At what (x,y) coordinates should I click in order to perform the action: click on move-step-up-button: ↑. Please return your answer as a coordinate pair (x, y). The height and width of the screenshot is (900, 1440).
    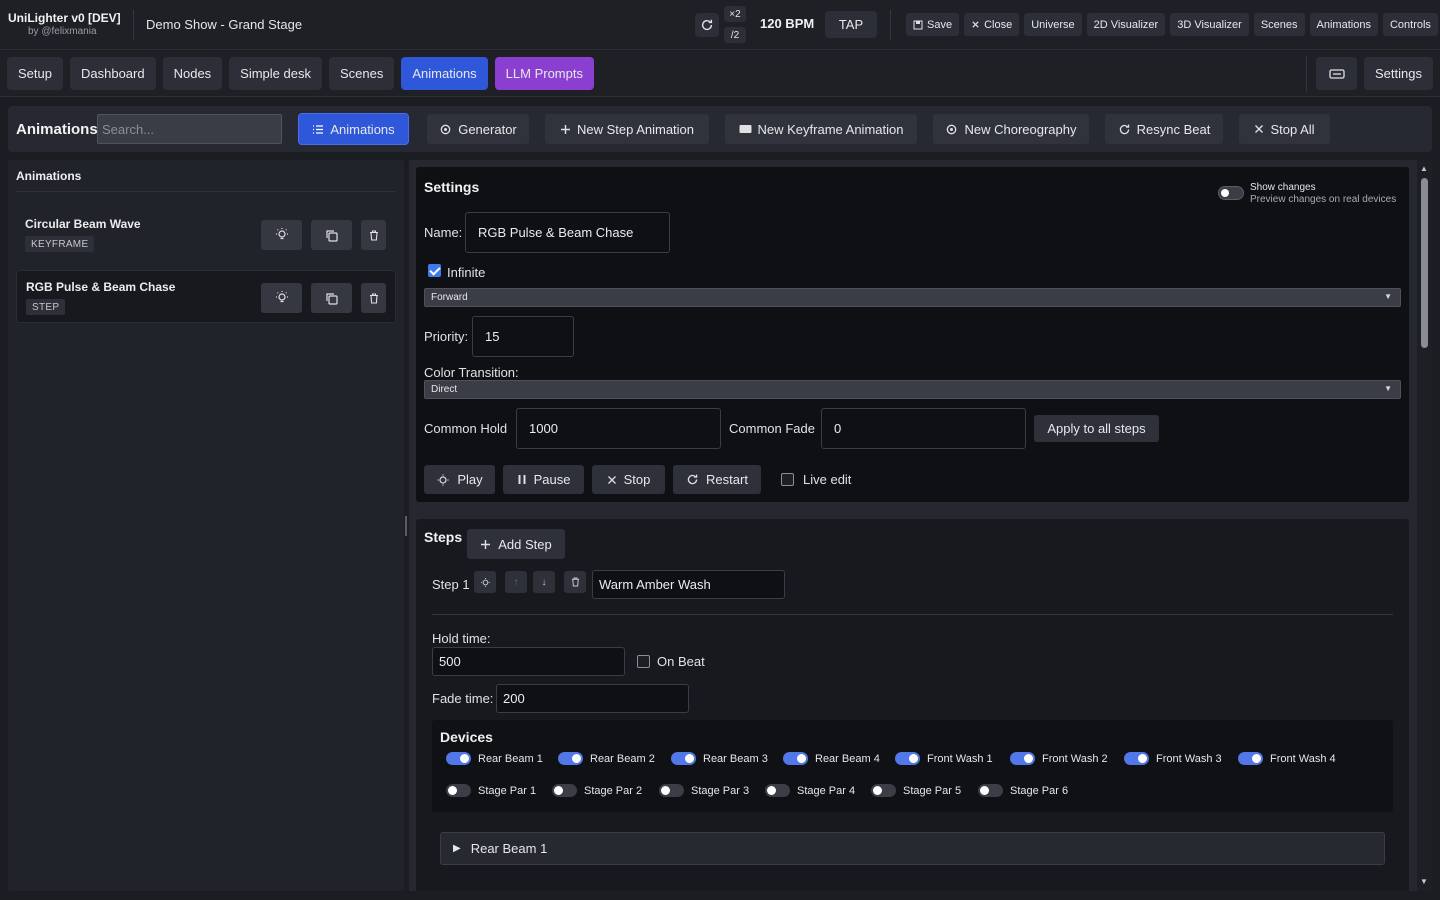
    Looking at the image, I should click on (516, 582).